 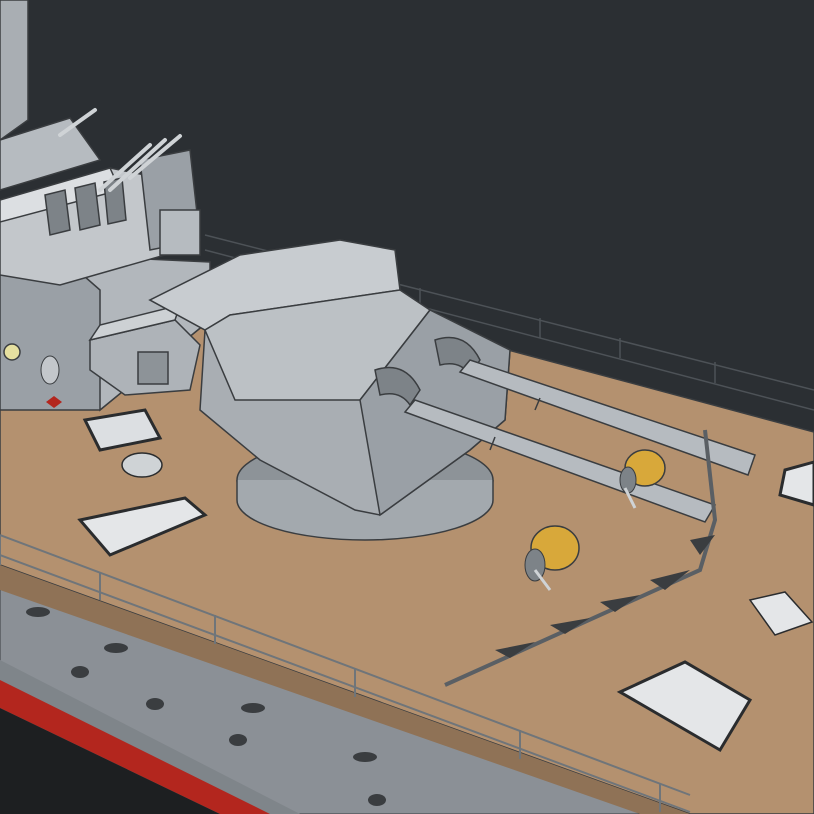 I want to click on signal-lamp, so click(x=12, y=352).